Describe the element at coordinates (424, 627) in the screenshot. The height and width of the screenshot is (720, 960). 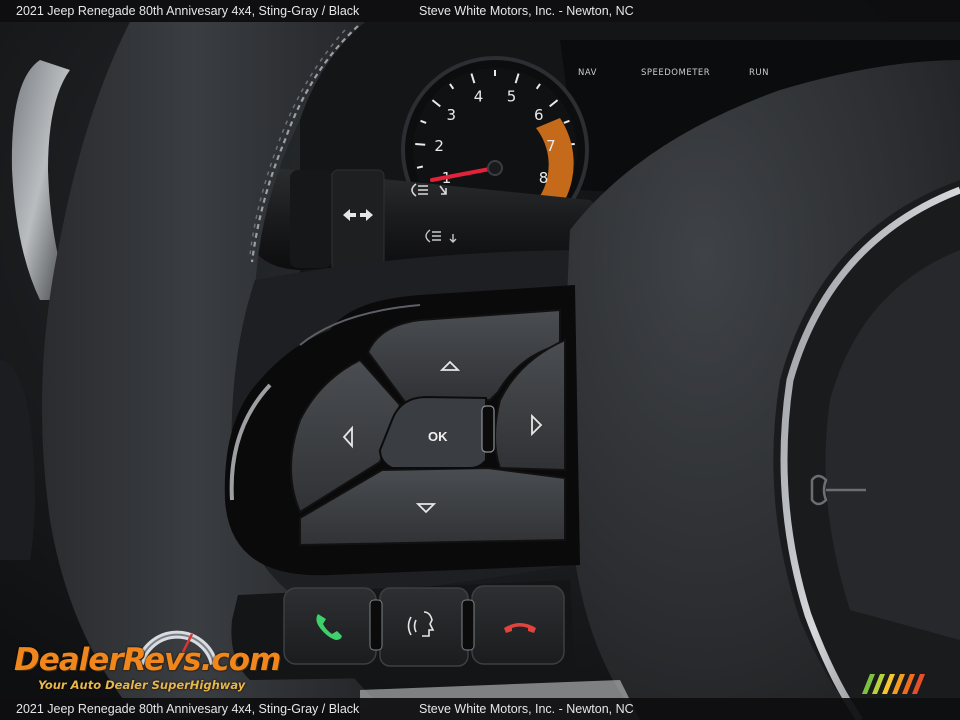
I see `voice-command-button` at that location.